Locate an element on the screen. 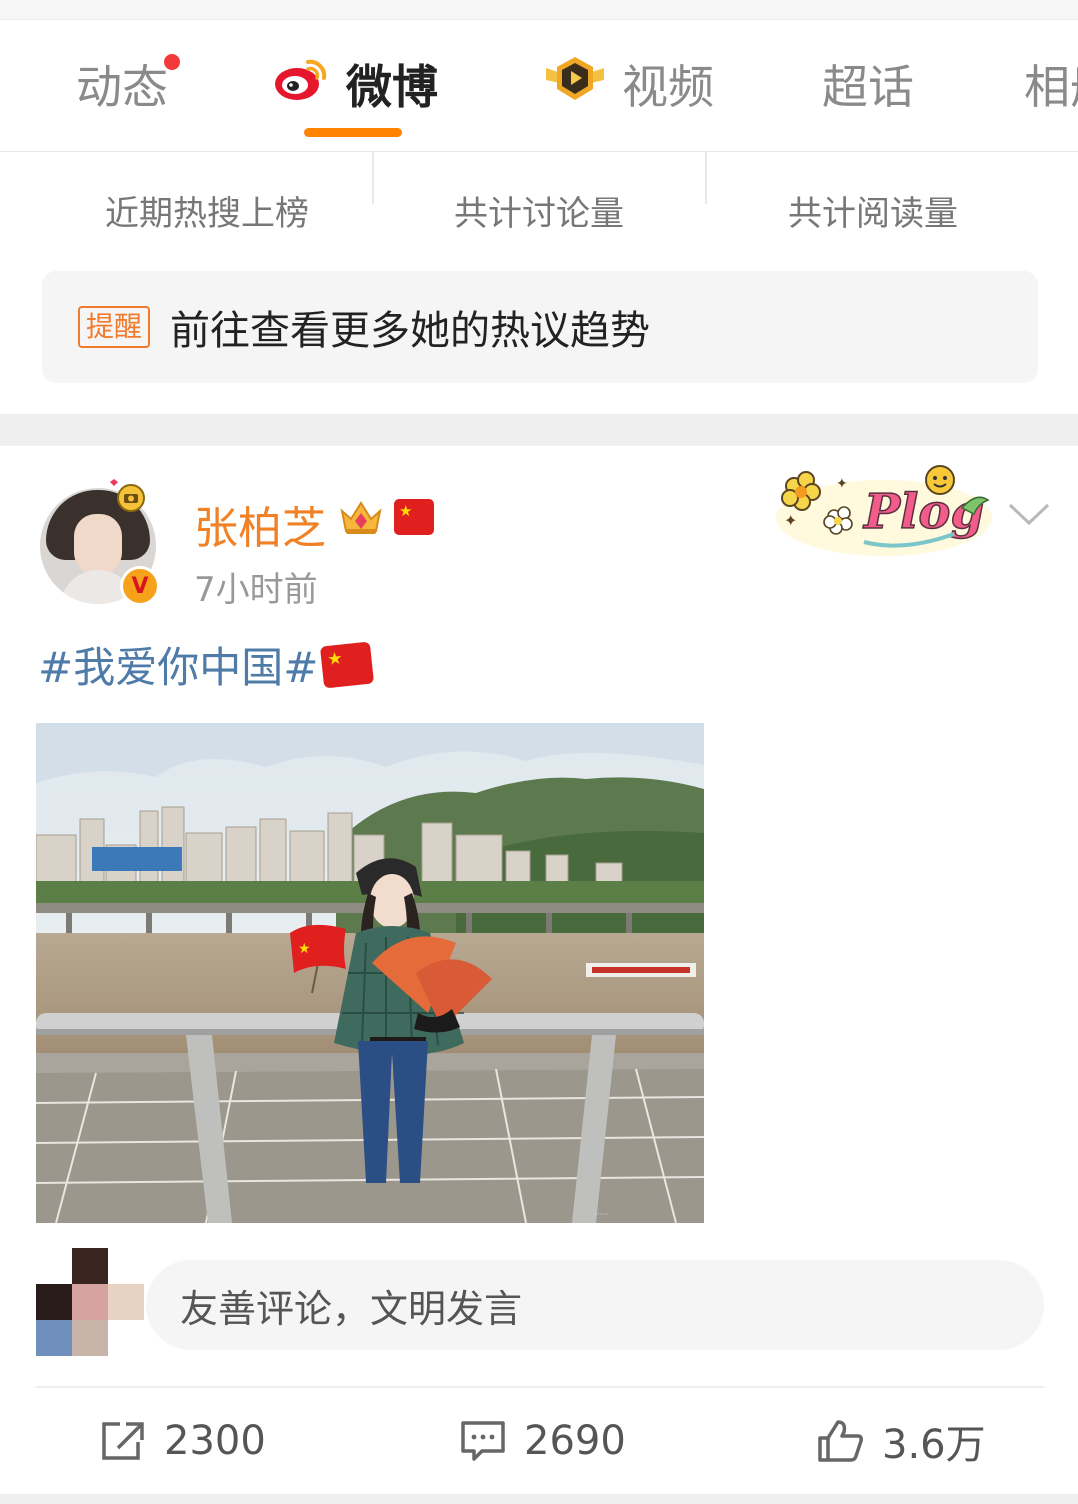  reminder-text: 前往查看更多她的热议趋势 is located at coordinates (410, 331).